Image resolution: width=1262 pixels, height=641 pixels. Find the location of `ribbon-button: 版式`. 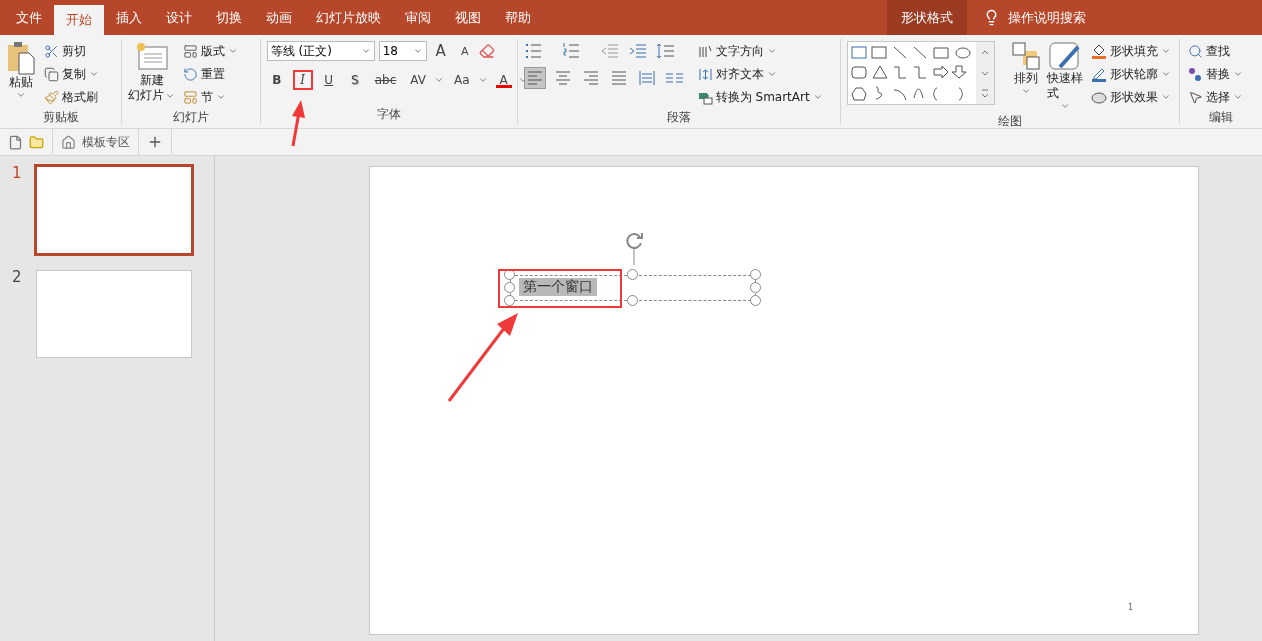

ribbon-button: 版式 is located at coordinates (211, 51).